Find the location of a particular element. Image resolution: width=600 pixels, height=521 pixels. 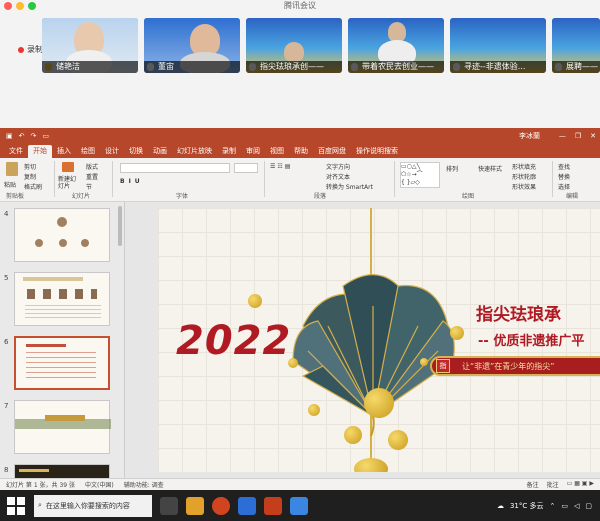

comments-button: 批注 is located at coordinates (553, 484).